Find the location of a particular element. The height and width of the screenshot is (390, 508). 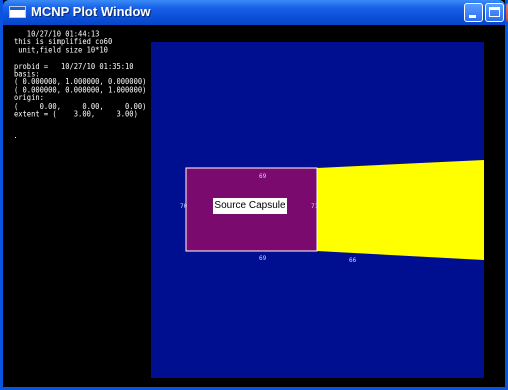

maximize-icon is located at coordinates (494, 12).